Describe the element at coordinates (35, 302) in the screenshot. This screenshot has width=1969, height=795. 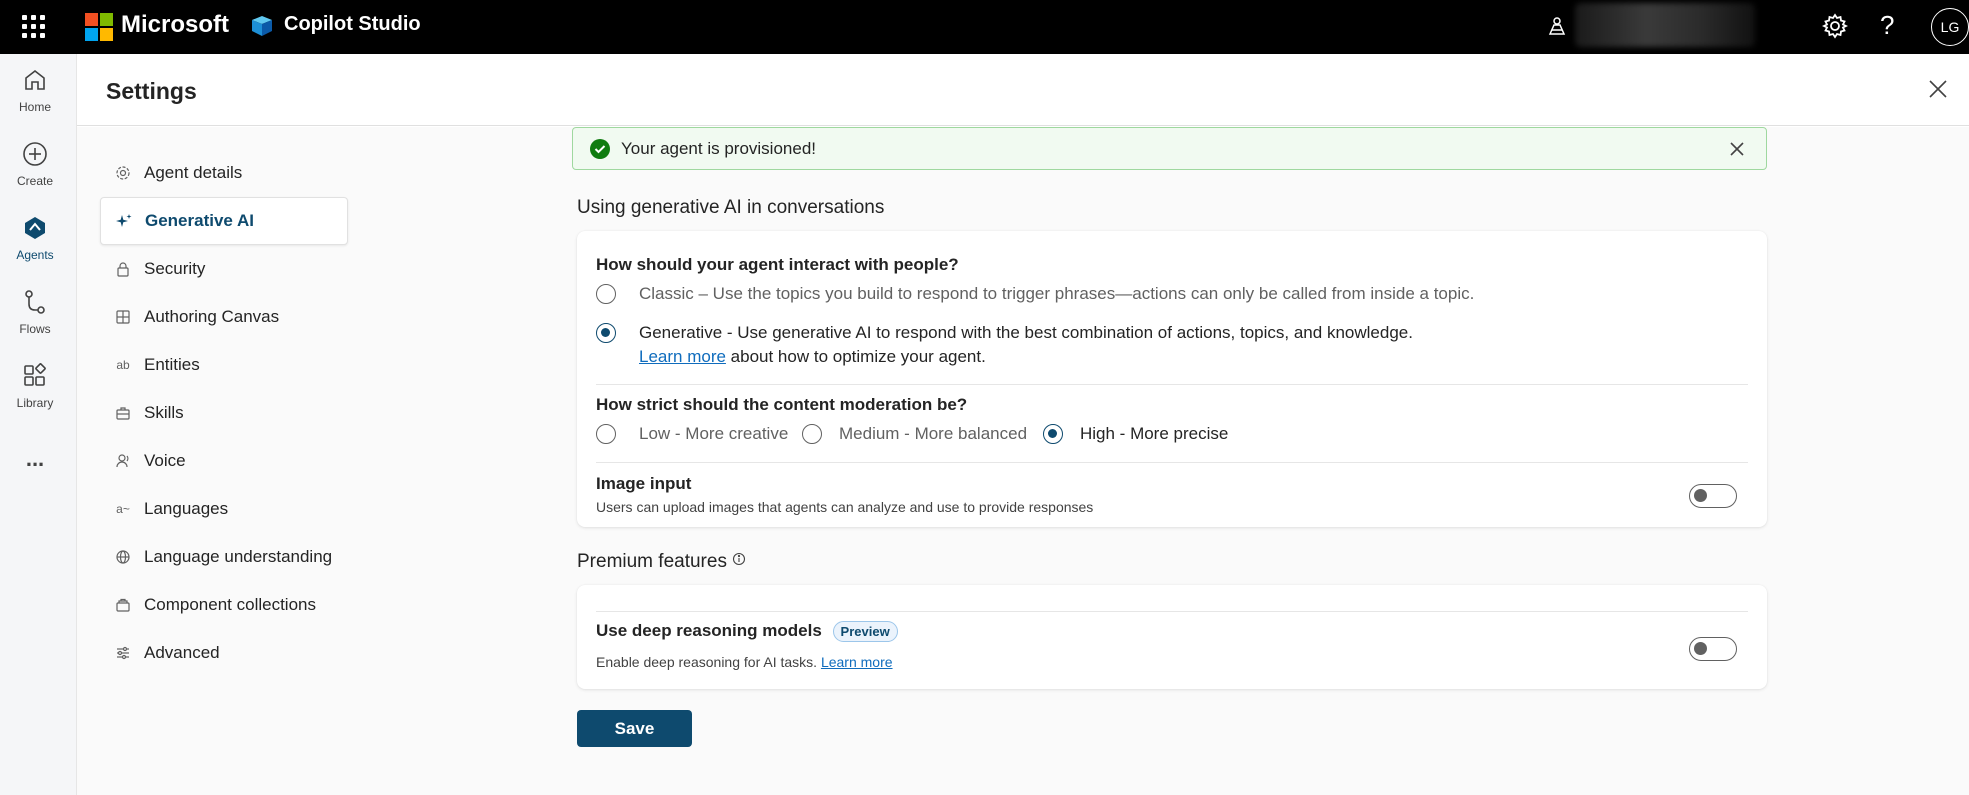
I see `flows-icon` at that location.